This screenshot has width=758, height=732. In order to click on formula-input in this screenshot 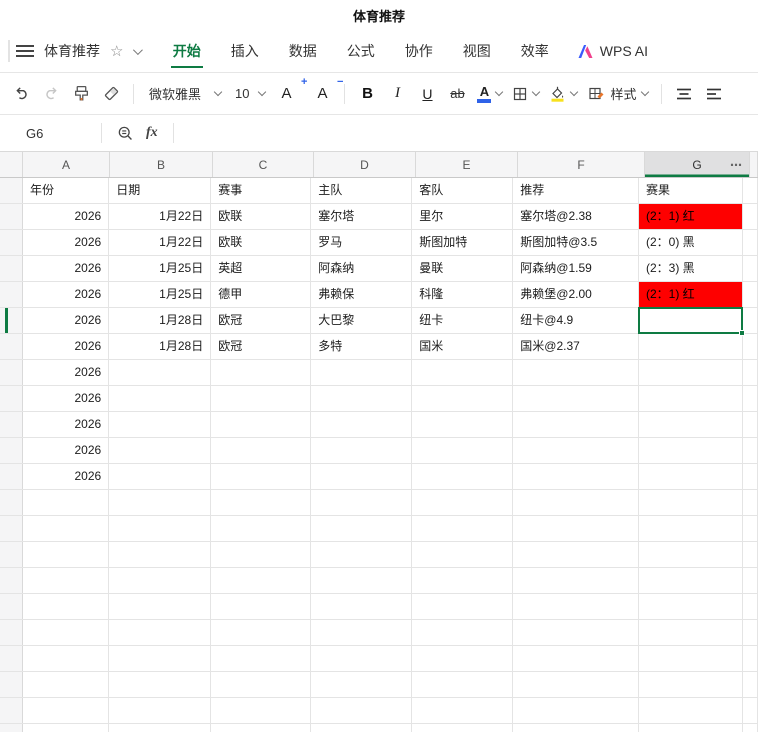, I will do `click(468, 133)`.